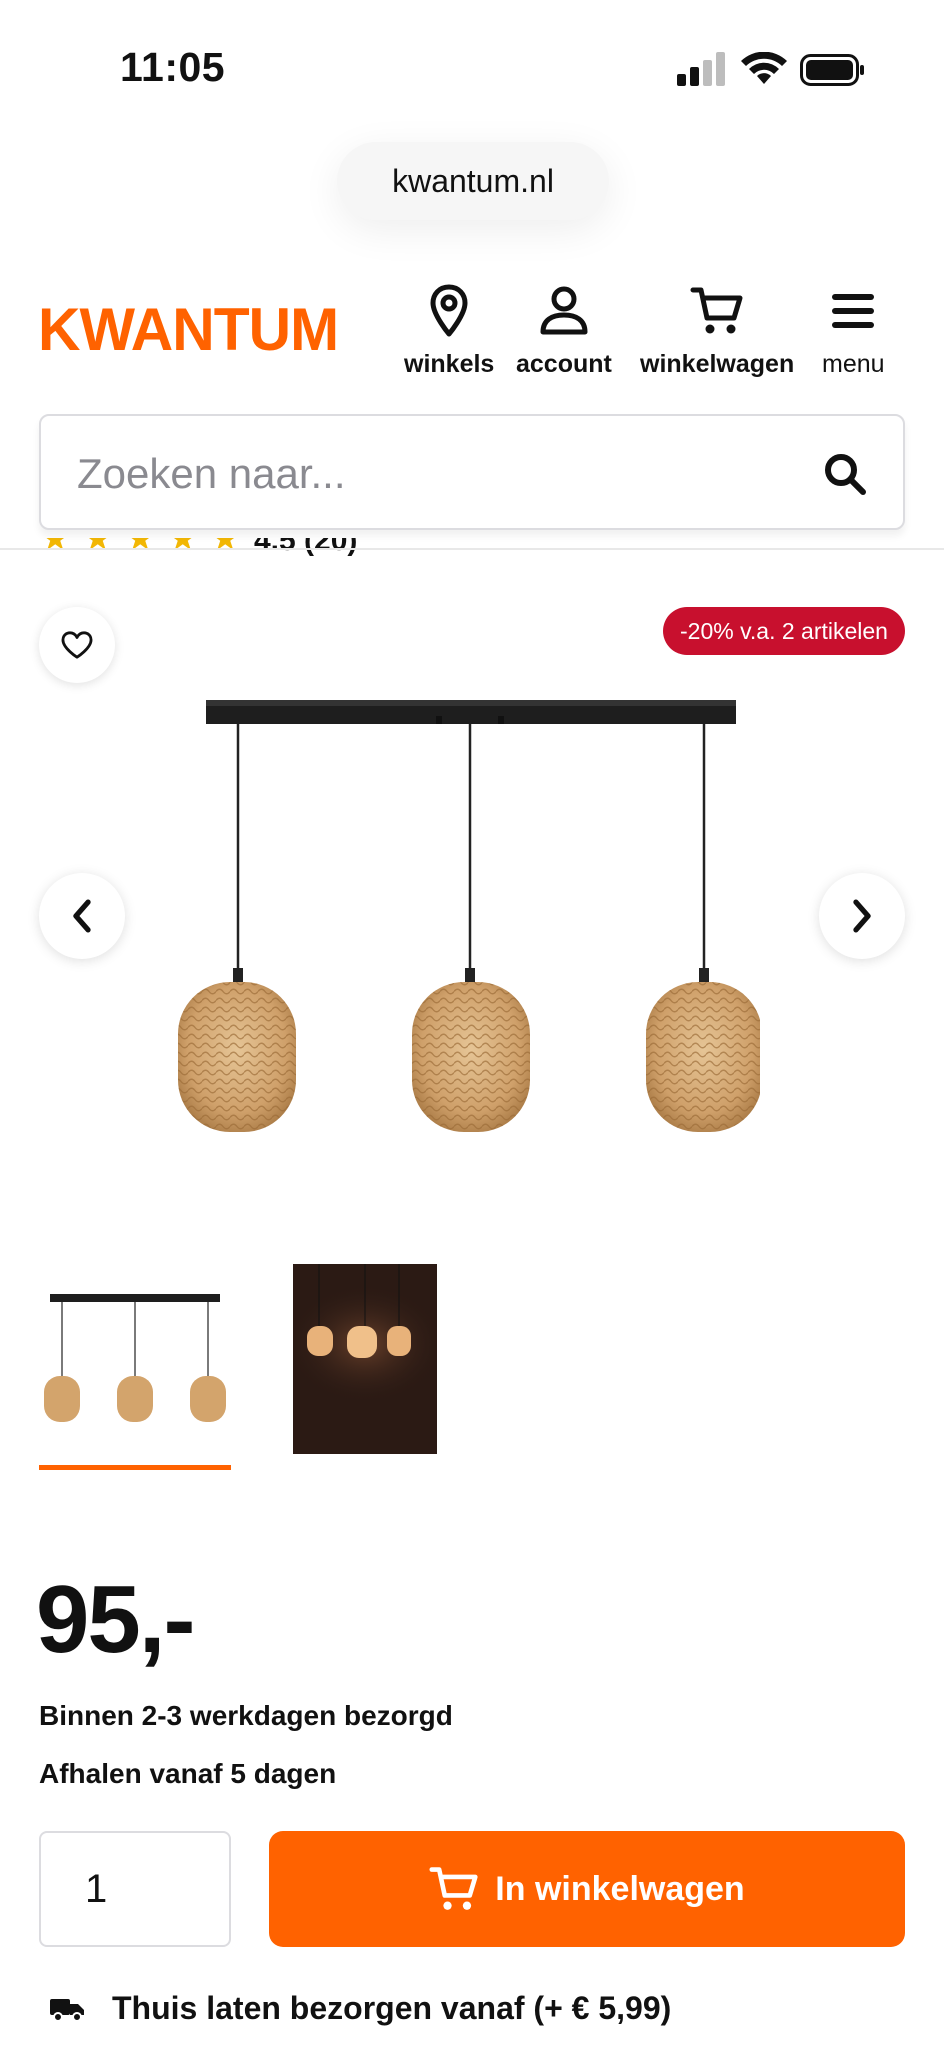 This screenshot has width=944, height=2048. Describe the element at coordinates (188, 1773) in the screenshot. I see `pickup-time: Afhalen vanaf 5 dagen` at that location.